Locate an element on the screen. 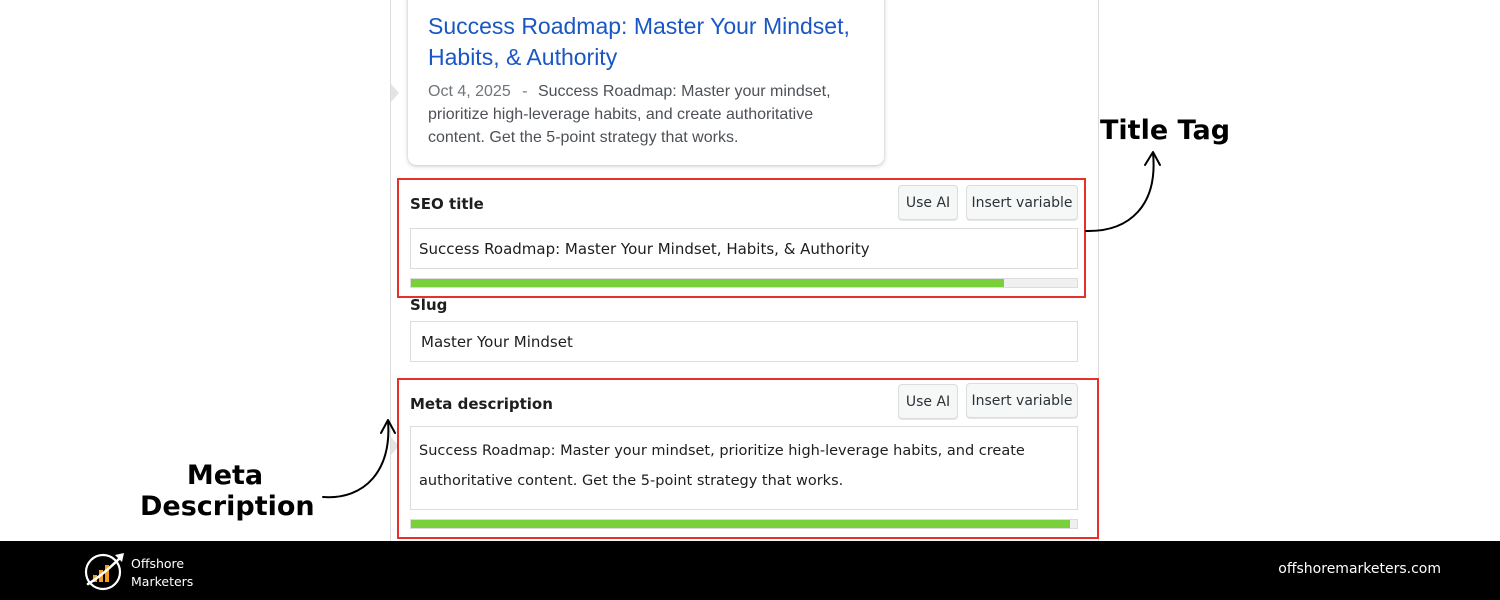 This screenshot has width=1500, height=600. brand-name-line1: Offshore is located at coordinates (158, 563).